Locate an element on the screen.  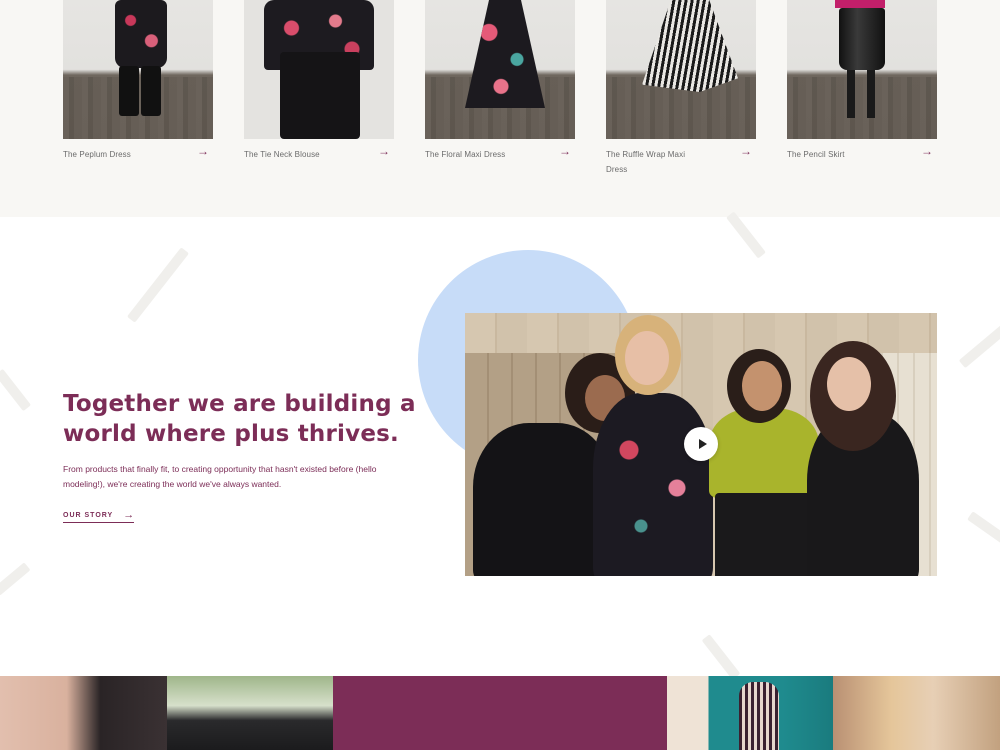
play-icon is located at coordinates (701, 444).